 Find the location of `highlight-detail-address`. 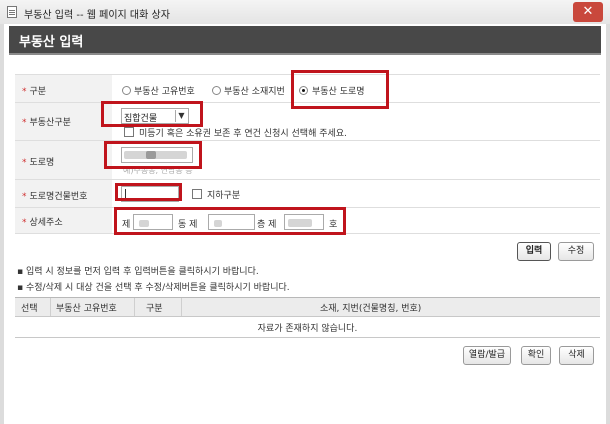

highlight-detail-address is located at coordinates (230, 221).